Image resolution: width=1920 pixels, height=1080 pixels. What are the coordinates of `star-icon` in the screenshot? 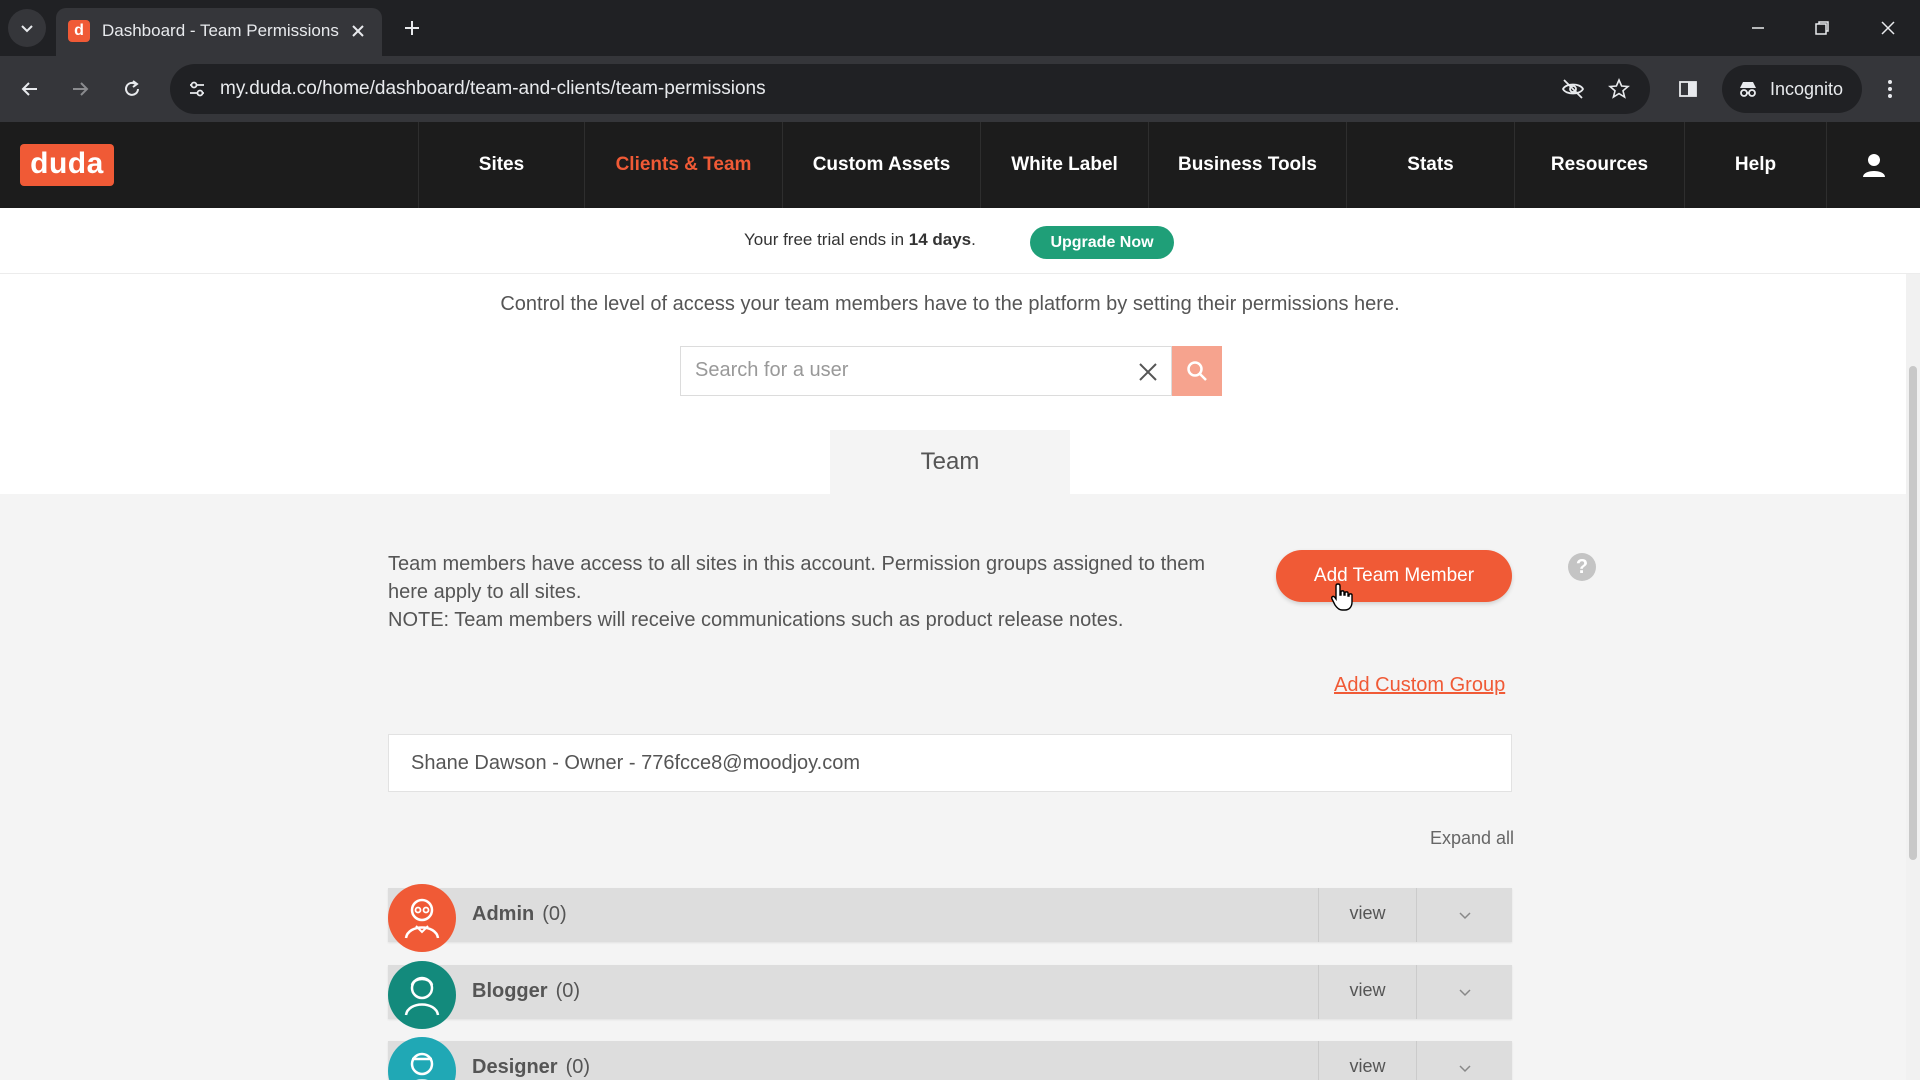 It's located at (1619, 88).